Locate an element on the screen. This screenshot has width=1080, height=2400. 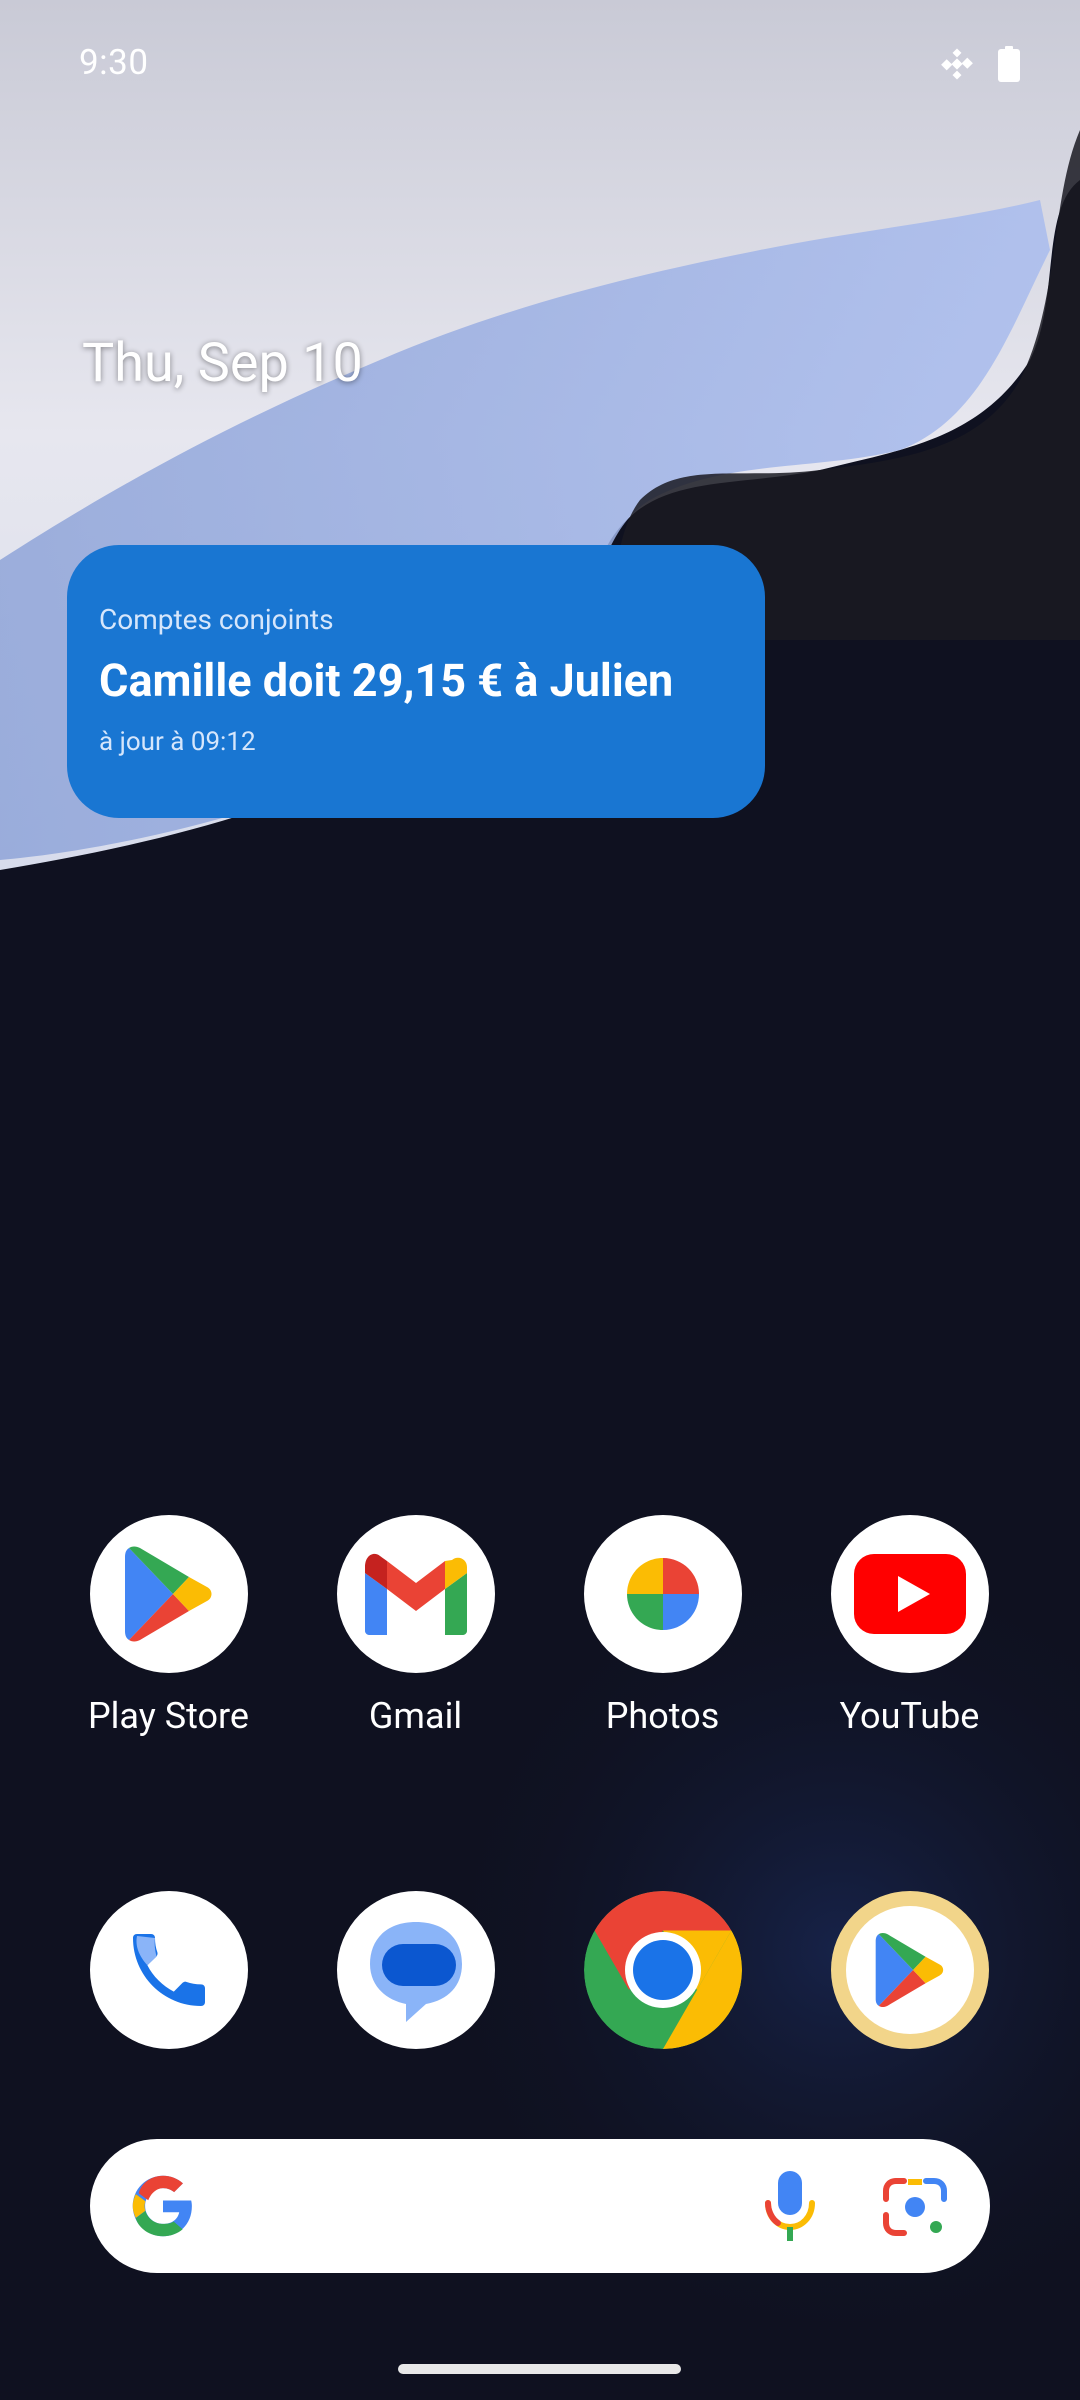
youtube-icon is located at coordinates (909, 1594).